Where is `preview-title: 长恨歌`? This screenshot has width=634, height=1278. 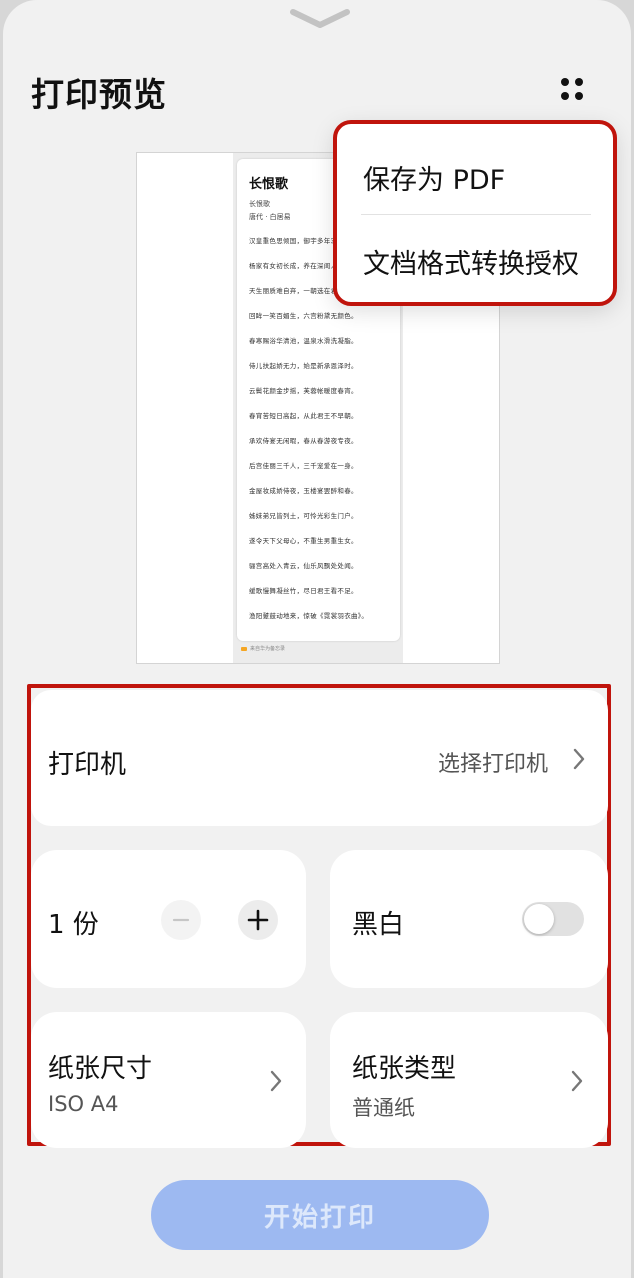
preview-title: 长恨歌 is located at coordinates (269, 184).